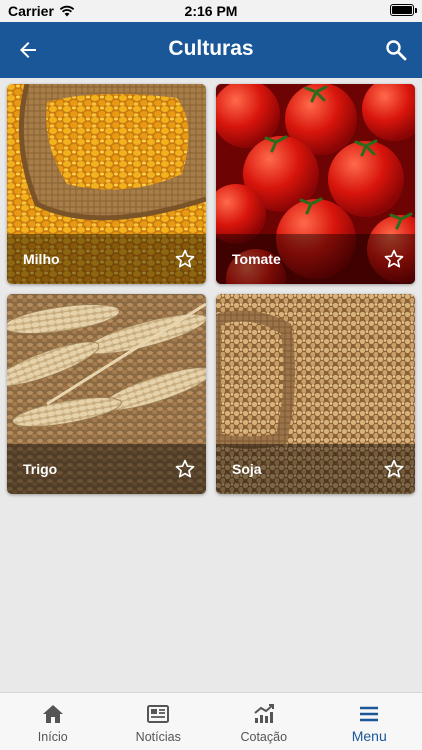  What do you see at coordinates (158, 714) in the screenshot?
I see `newspaper-icon` at bounding box center [158, 714].